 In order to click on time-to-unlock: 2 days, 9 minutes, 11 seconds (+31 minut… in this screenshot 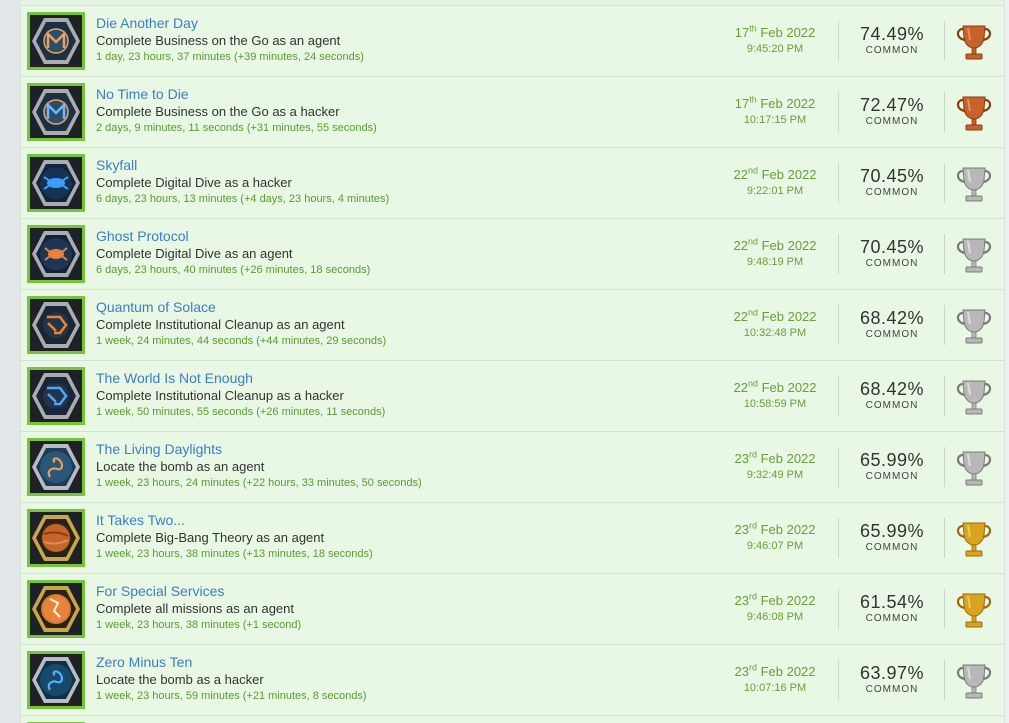, I will do `click(236, 128)`.